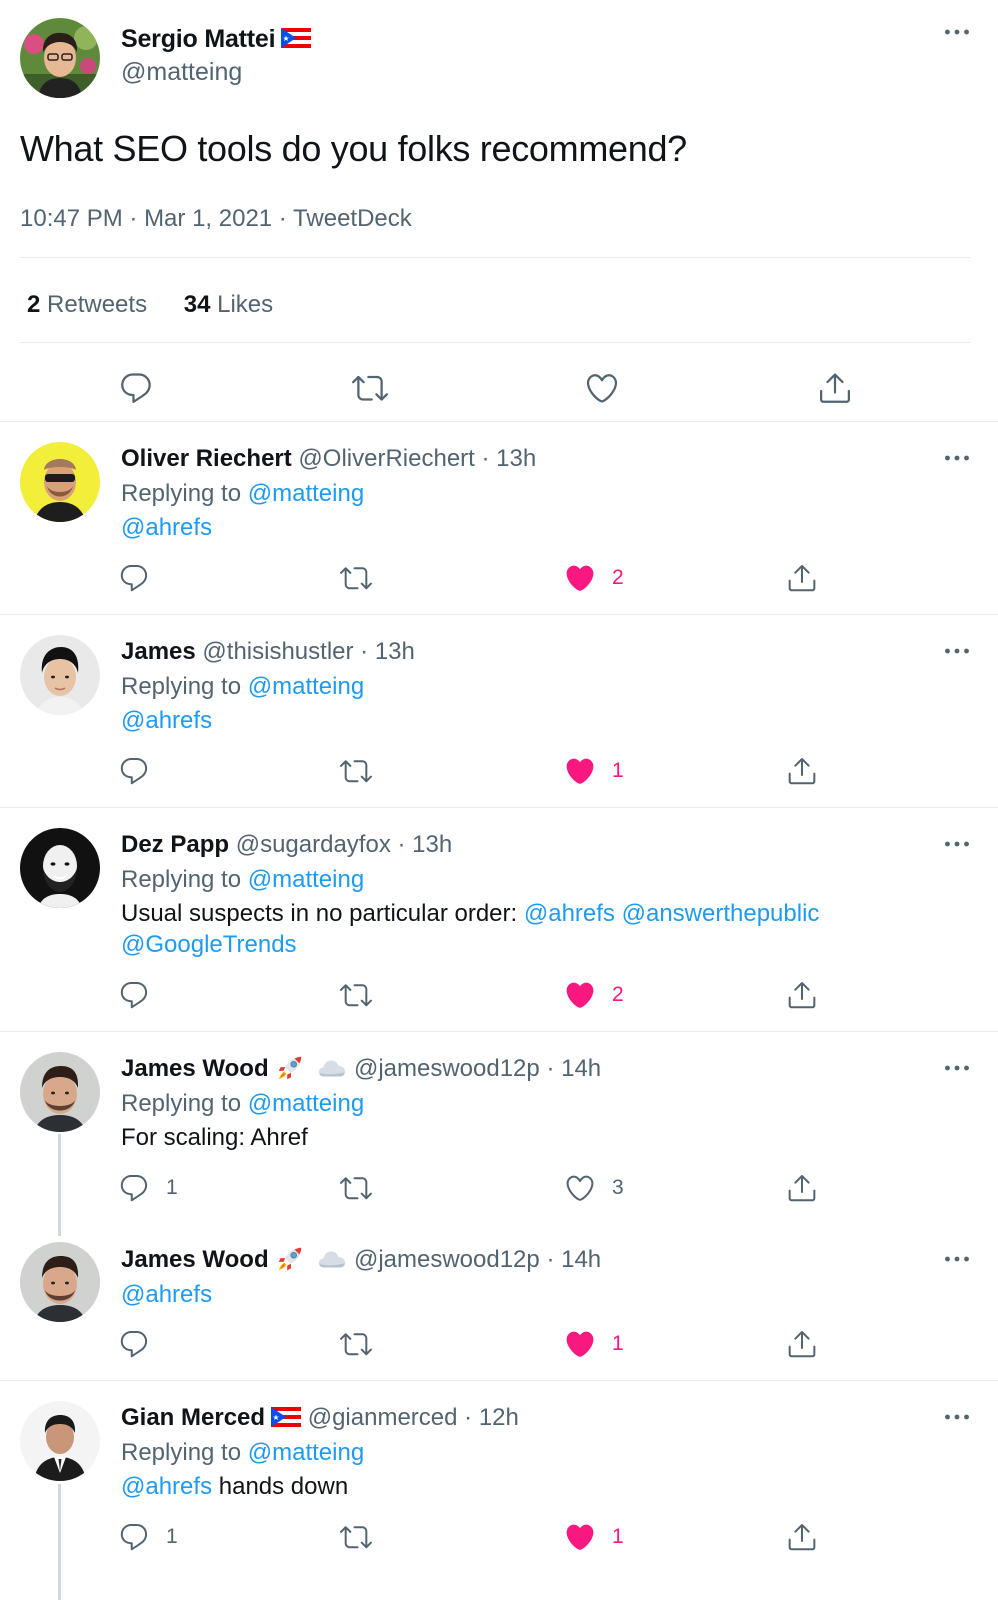  What do you see at coordinates (383, 1417) in the screenshot?
I see `author-handle: @gianmerced` at bounding box center [383, 1417].